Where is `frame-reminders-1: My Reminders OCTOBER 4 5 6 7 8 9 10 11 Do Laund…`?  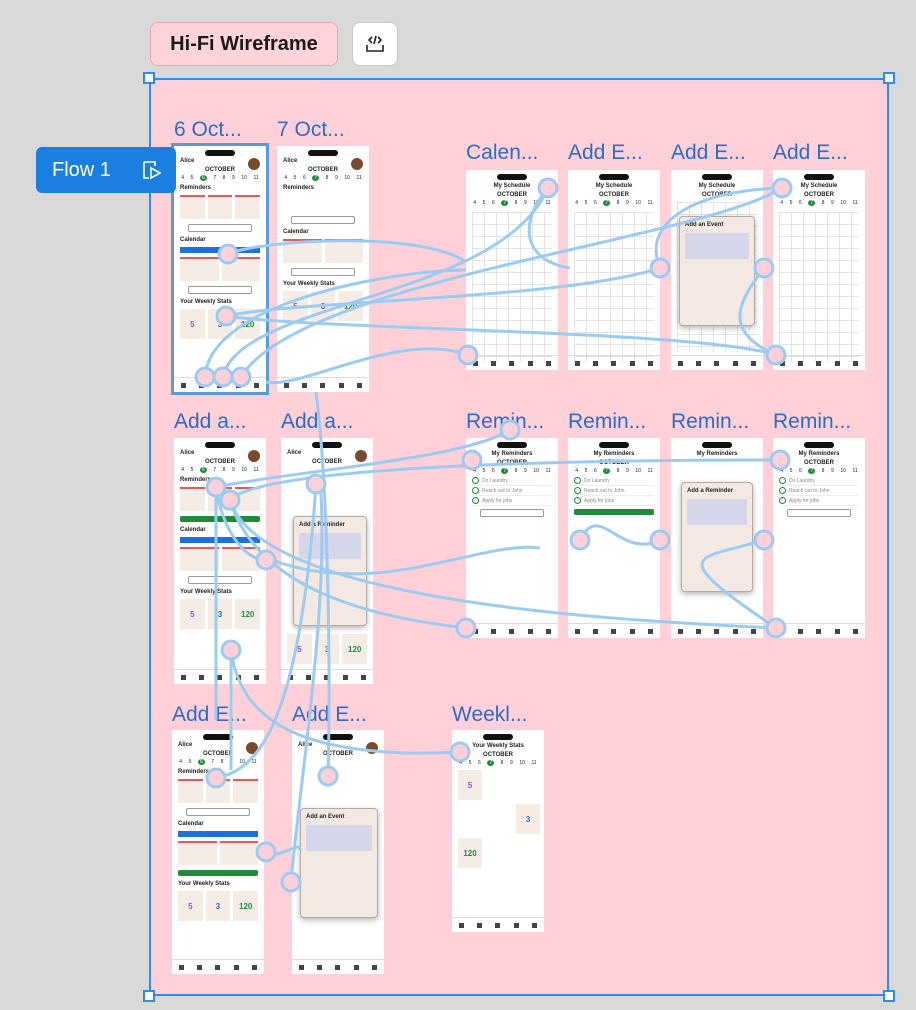
frame-reminders-1: My Reminders OCTOBER 4 5 6 7 8 9 10 11 Do Laund… is located at coordinates (512, 538).